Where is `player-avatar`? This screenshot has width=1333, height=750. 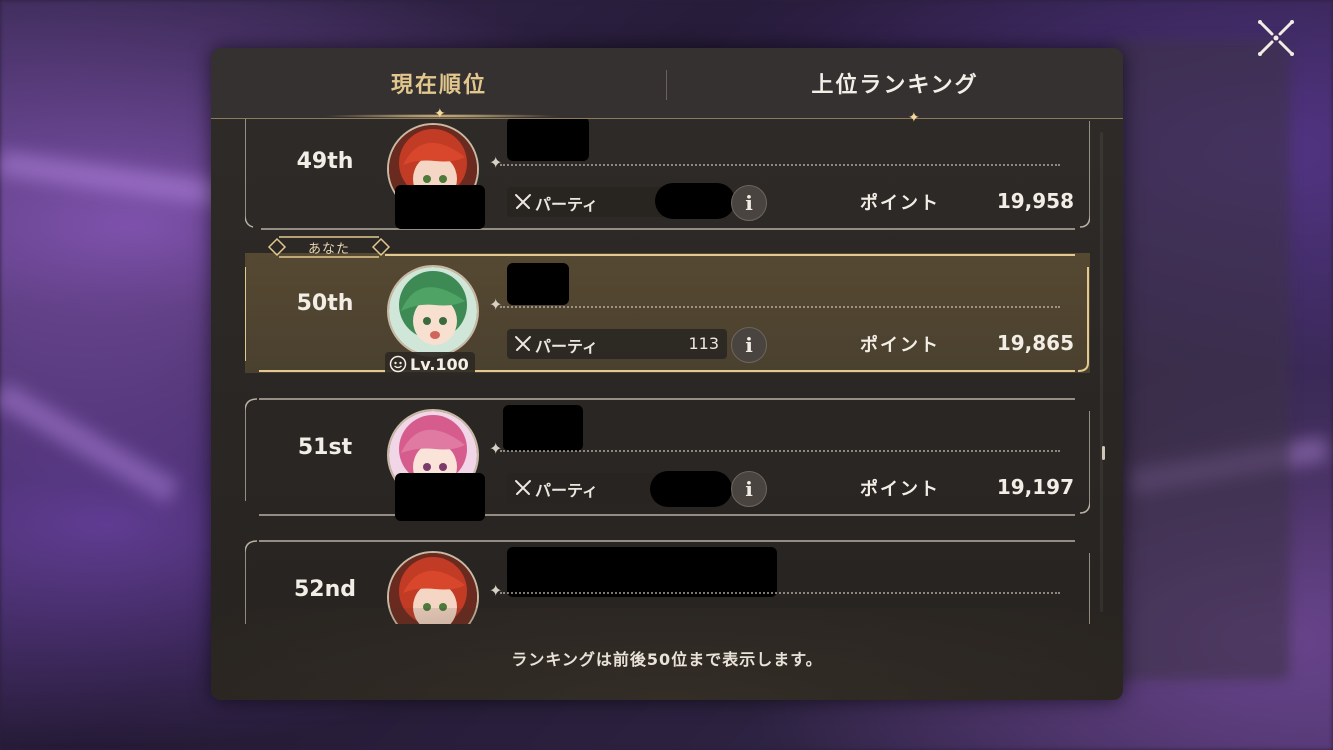 player-avatar is located at coordinates (433, 311).